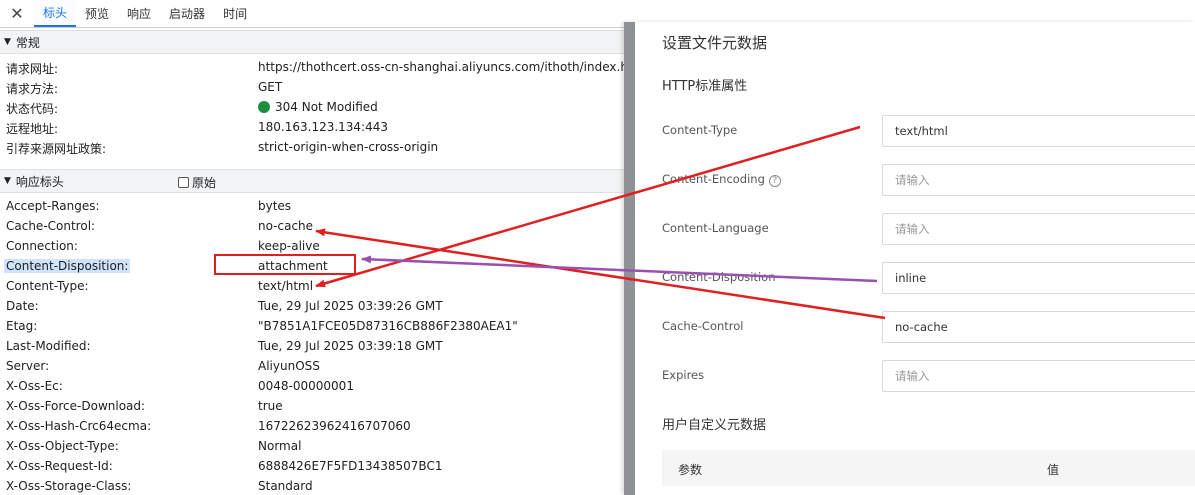 The width and height of the screenshot is (1195, 495). Describe the element at coordinates (719, 277) in the screenshot. I see `field-label-content-disposition: Content-Disposition` at that location.